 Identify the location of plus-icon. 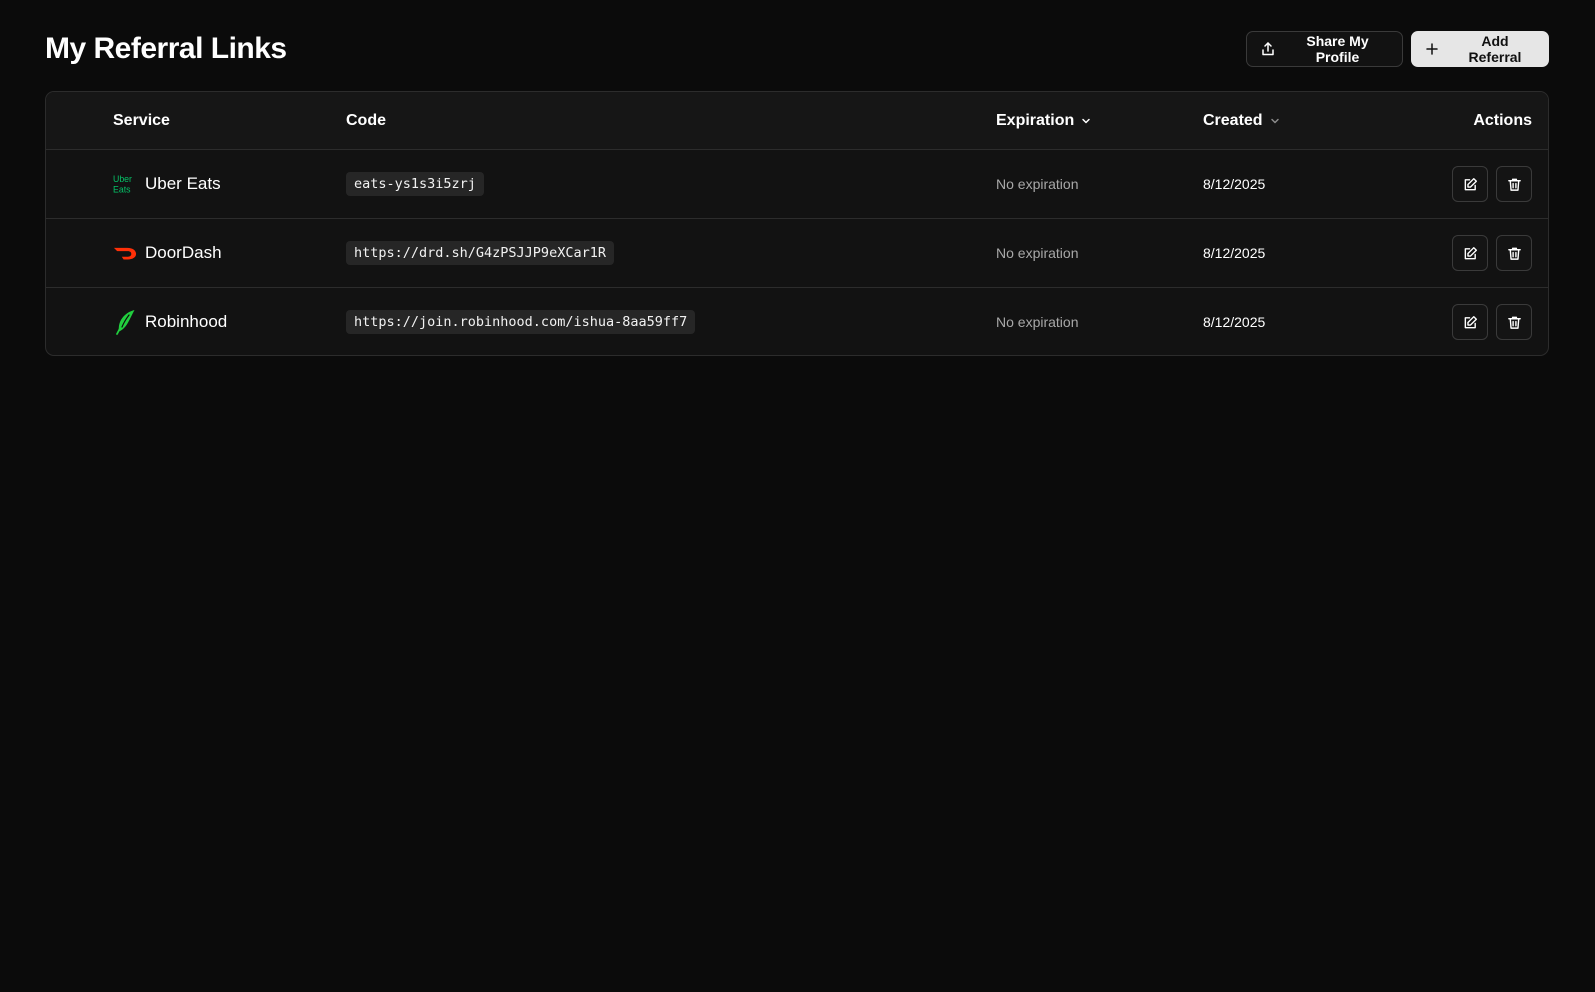
(1432, 49).